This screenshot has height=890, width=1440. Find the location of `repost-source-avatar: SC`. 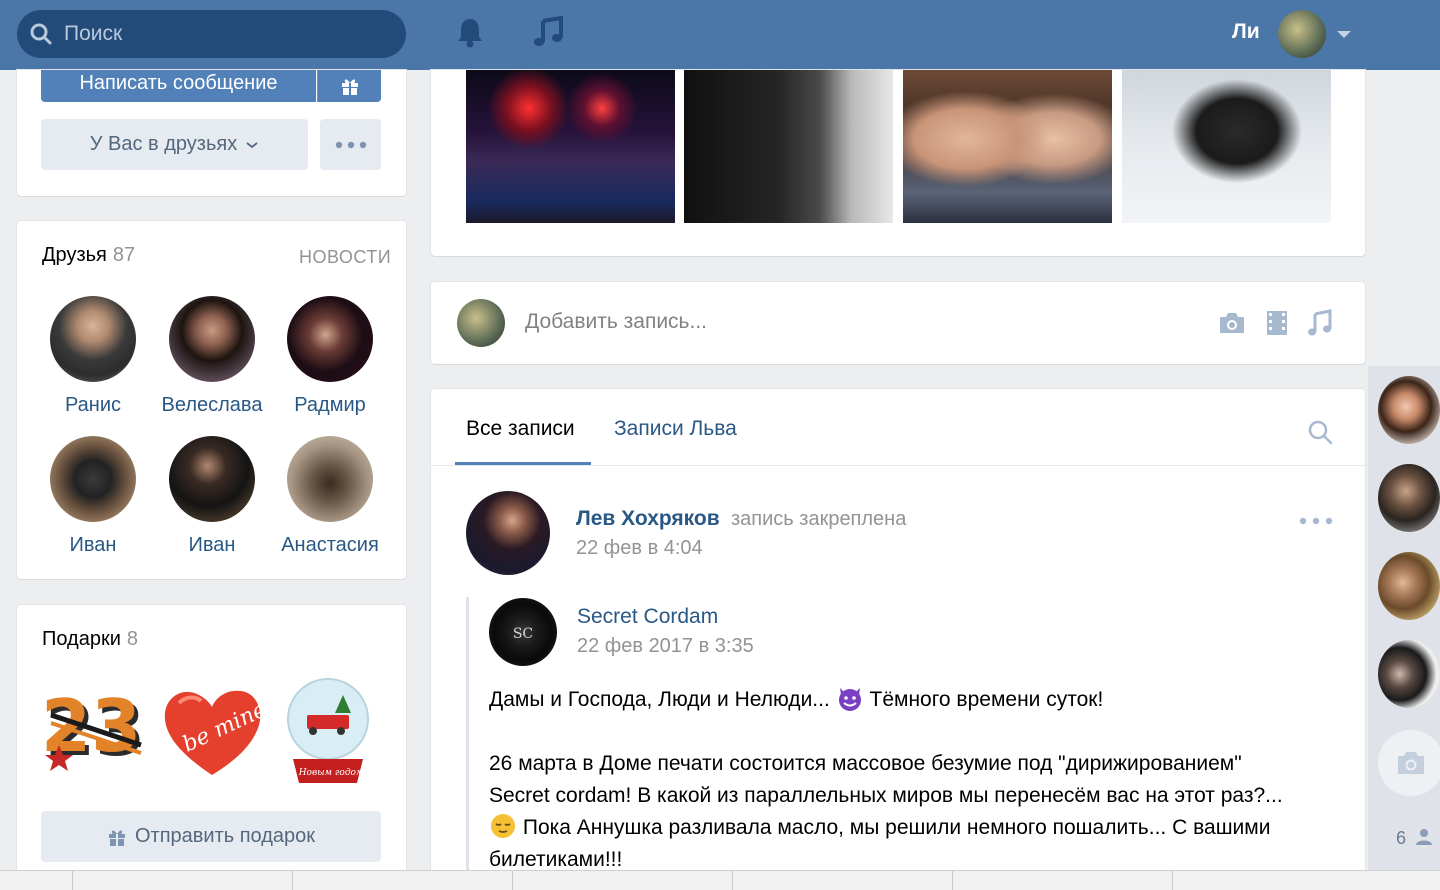

repost-source-avatar: SC is located at coordinates (523, 632).